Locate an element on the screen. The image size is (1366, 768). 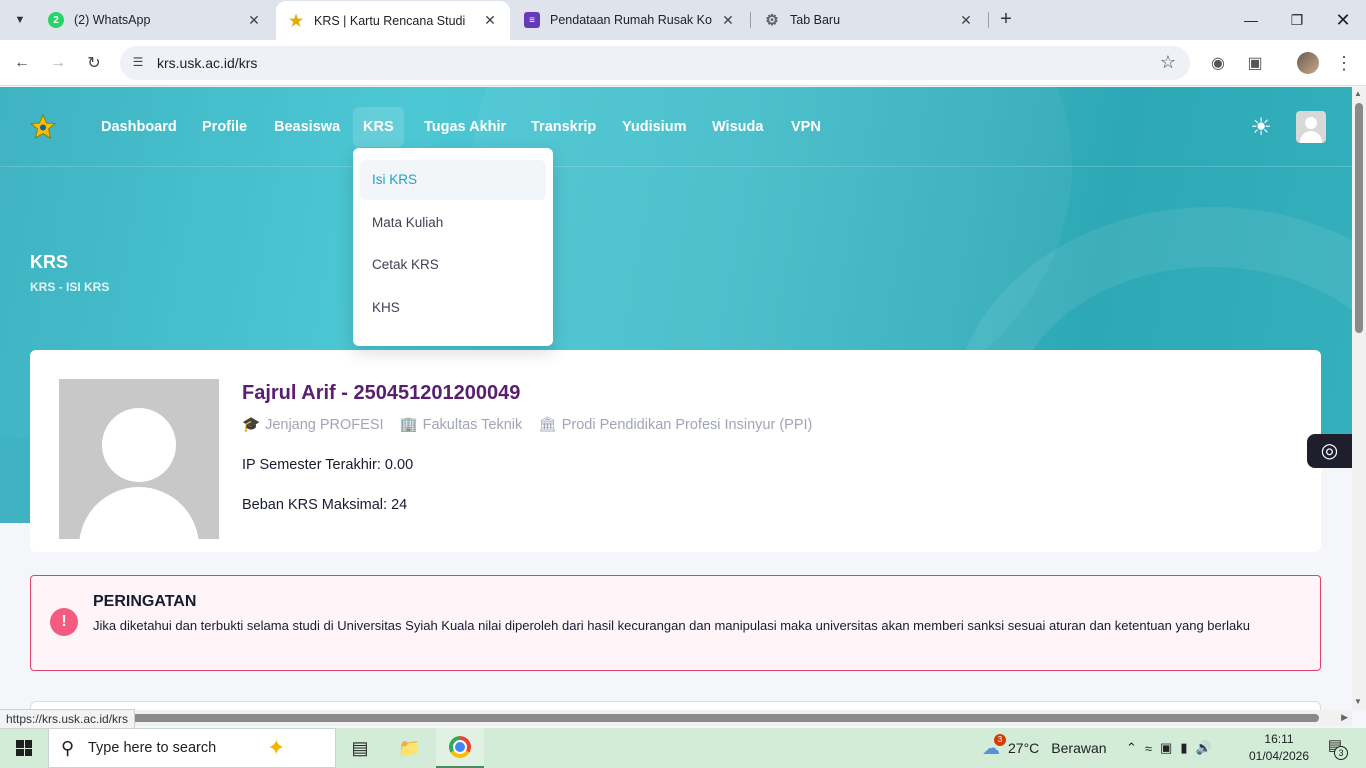
forward-arrow-icon: → is located at coordinates (58, 63).